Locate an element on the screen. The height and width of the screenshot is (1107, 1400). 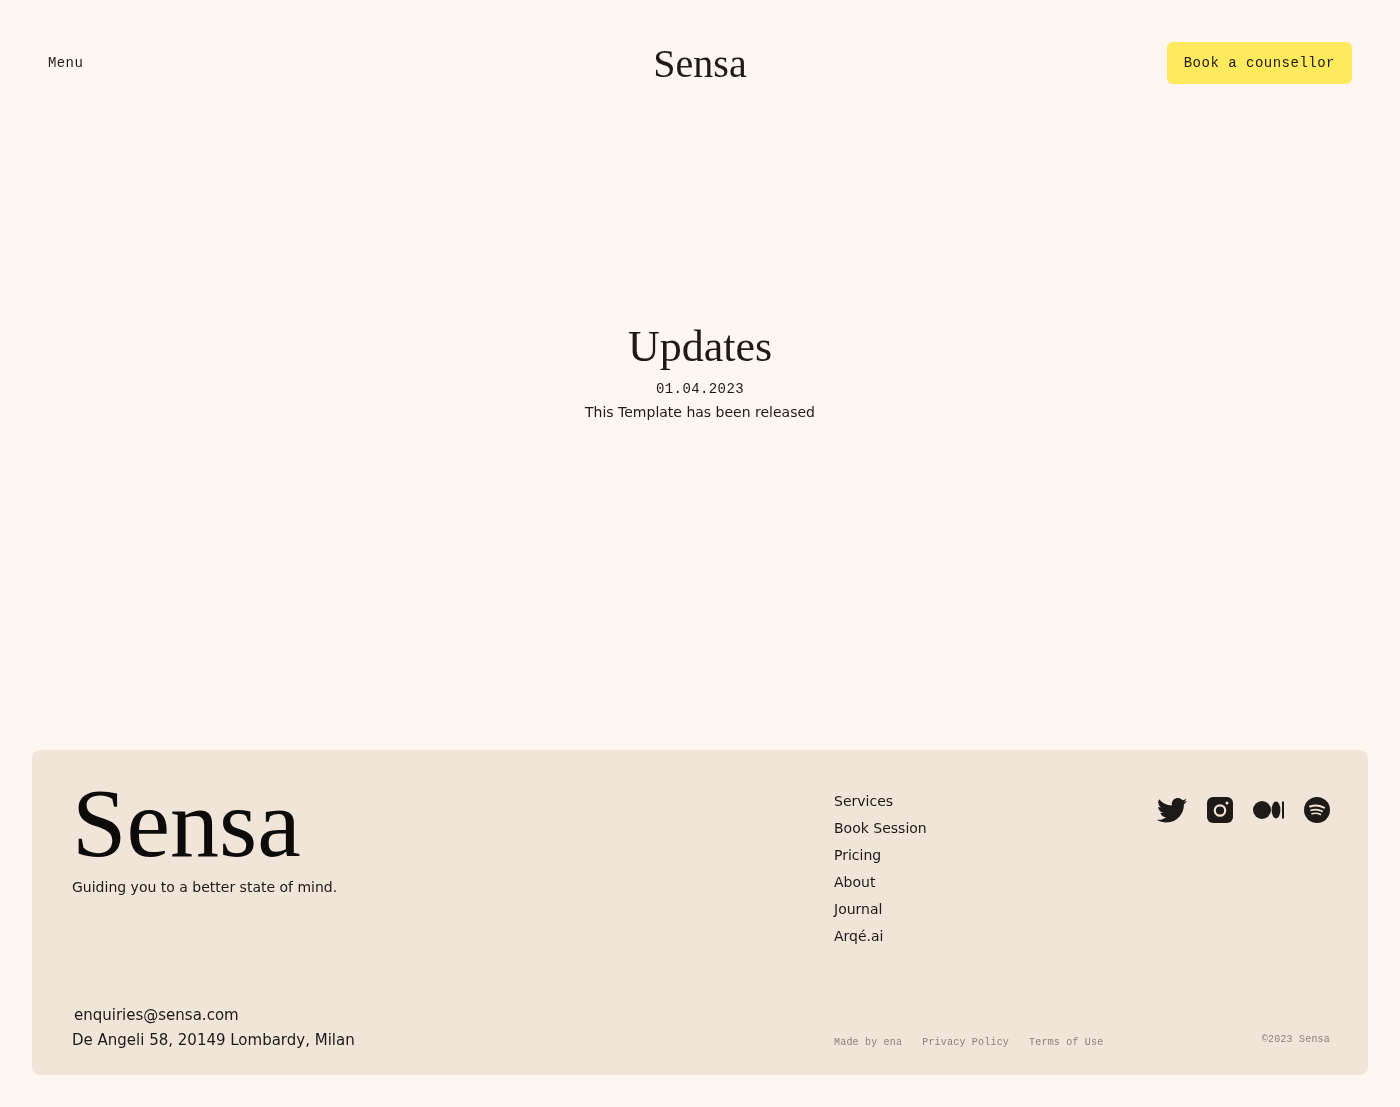
camera-icon is located at coordinates (1220, 810).